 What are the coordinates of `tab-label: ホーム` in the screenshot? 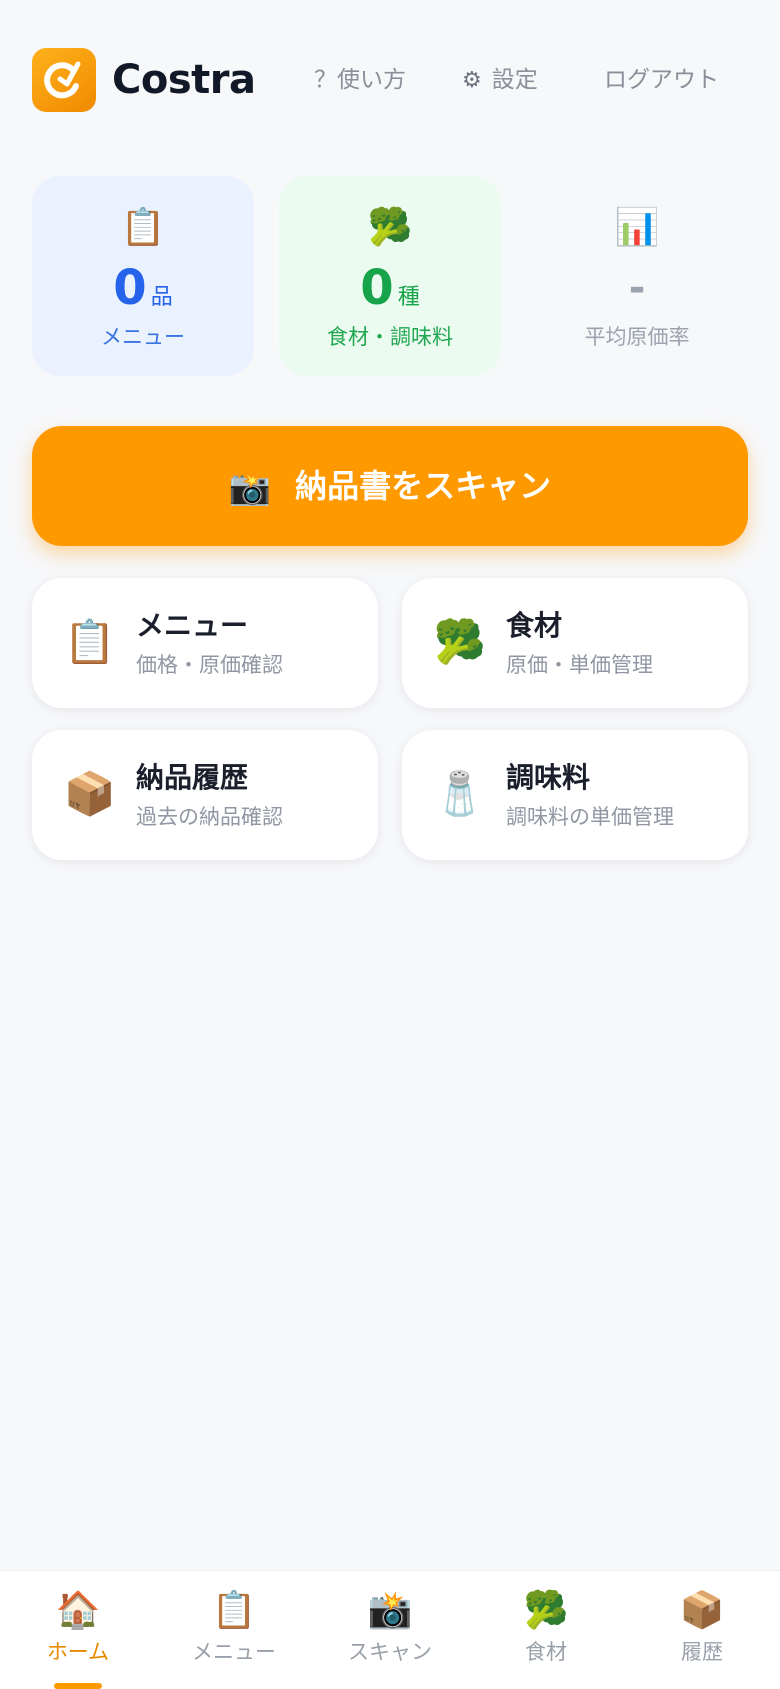 It's located at (78, 1652).